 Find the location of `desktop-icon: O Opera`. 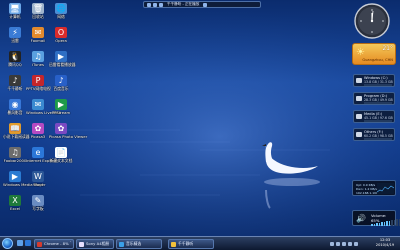

desktop-icon: O Opera is located at coordinates (61, 35).